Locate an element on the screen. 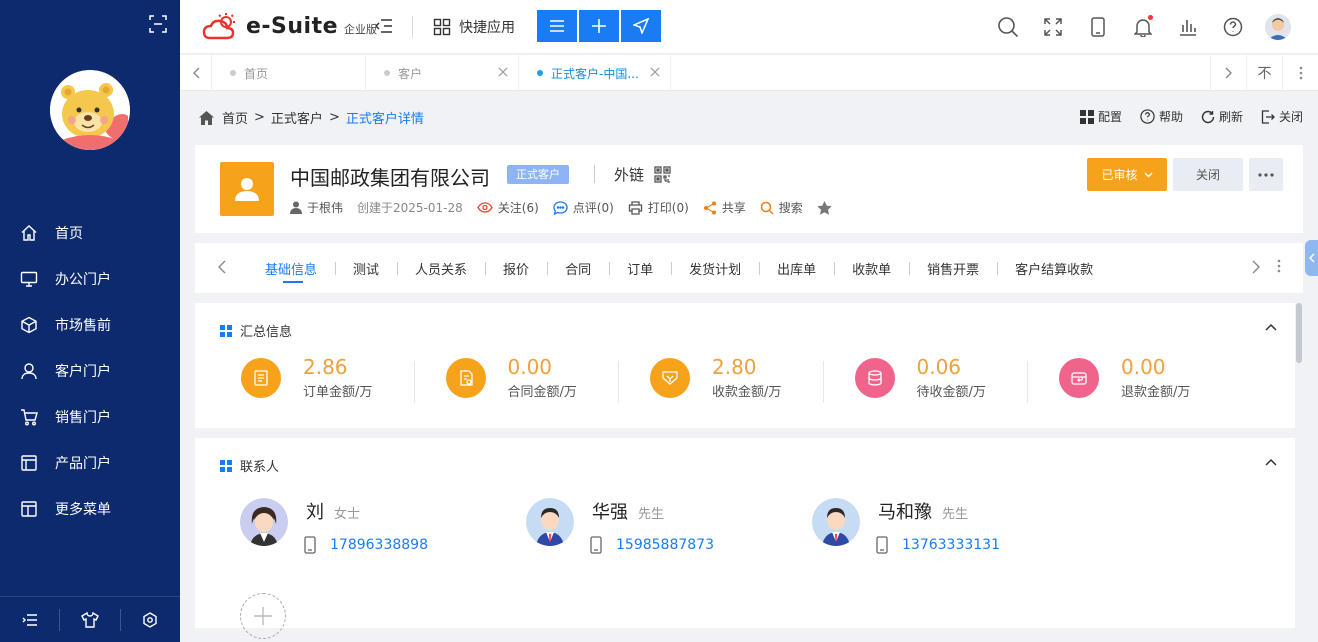  tab-controls: 不 is located at coordinates (1264, 73).